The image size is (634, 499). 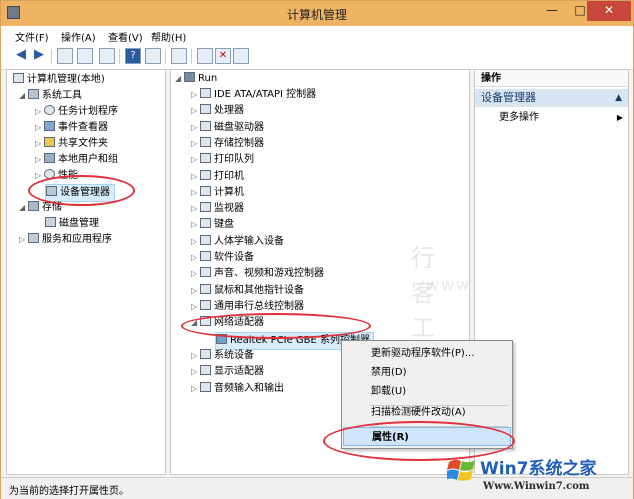 What do you see at coordinates (153, 56) in the screenshot?
I see `show-action-pane-icon` at bounding box center [153, 56].